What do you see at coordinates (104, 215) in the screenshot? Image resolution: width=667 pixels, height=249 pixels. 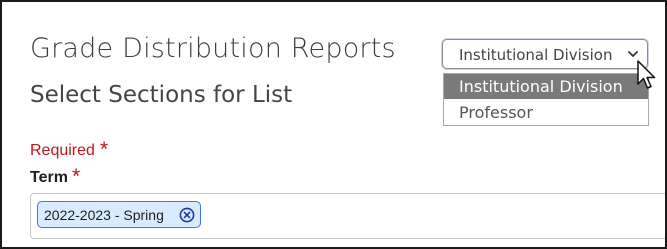 I see `term-chip-label: 2022-2023 - Spring` at bounding box center [104, 215].